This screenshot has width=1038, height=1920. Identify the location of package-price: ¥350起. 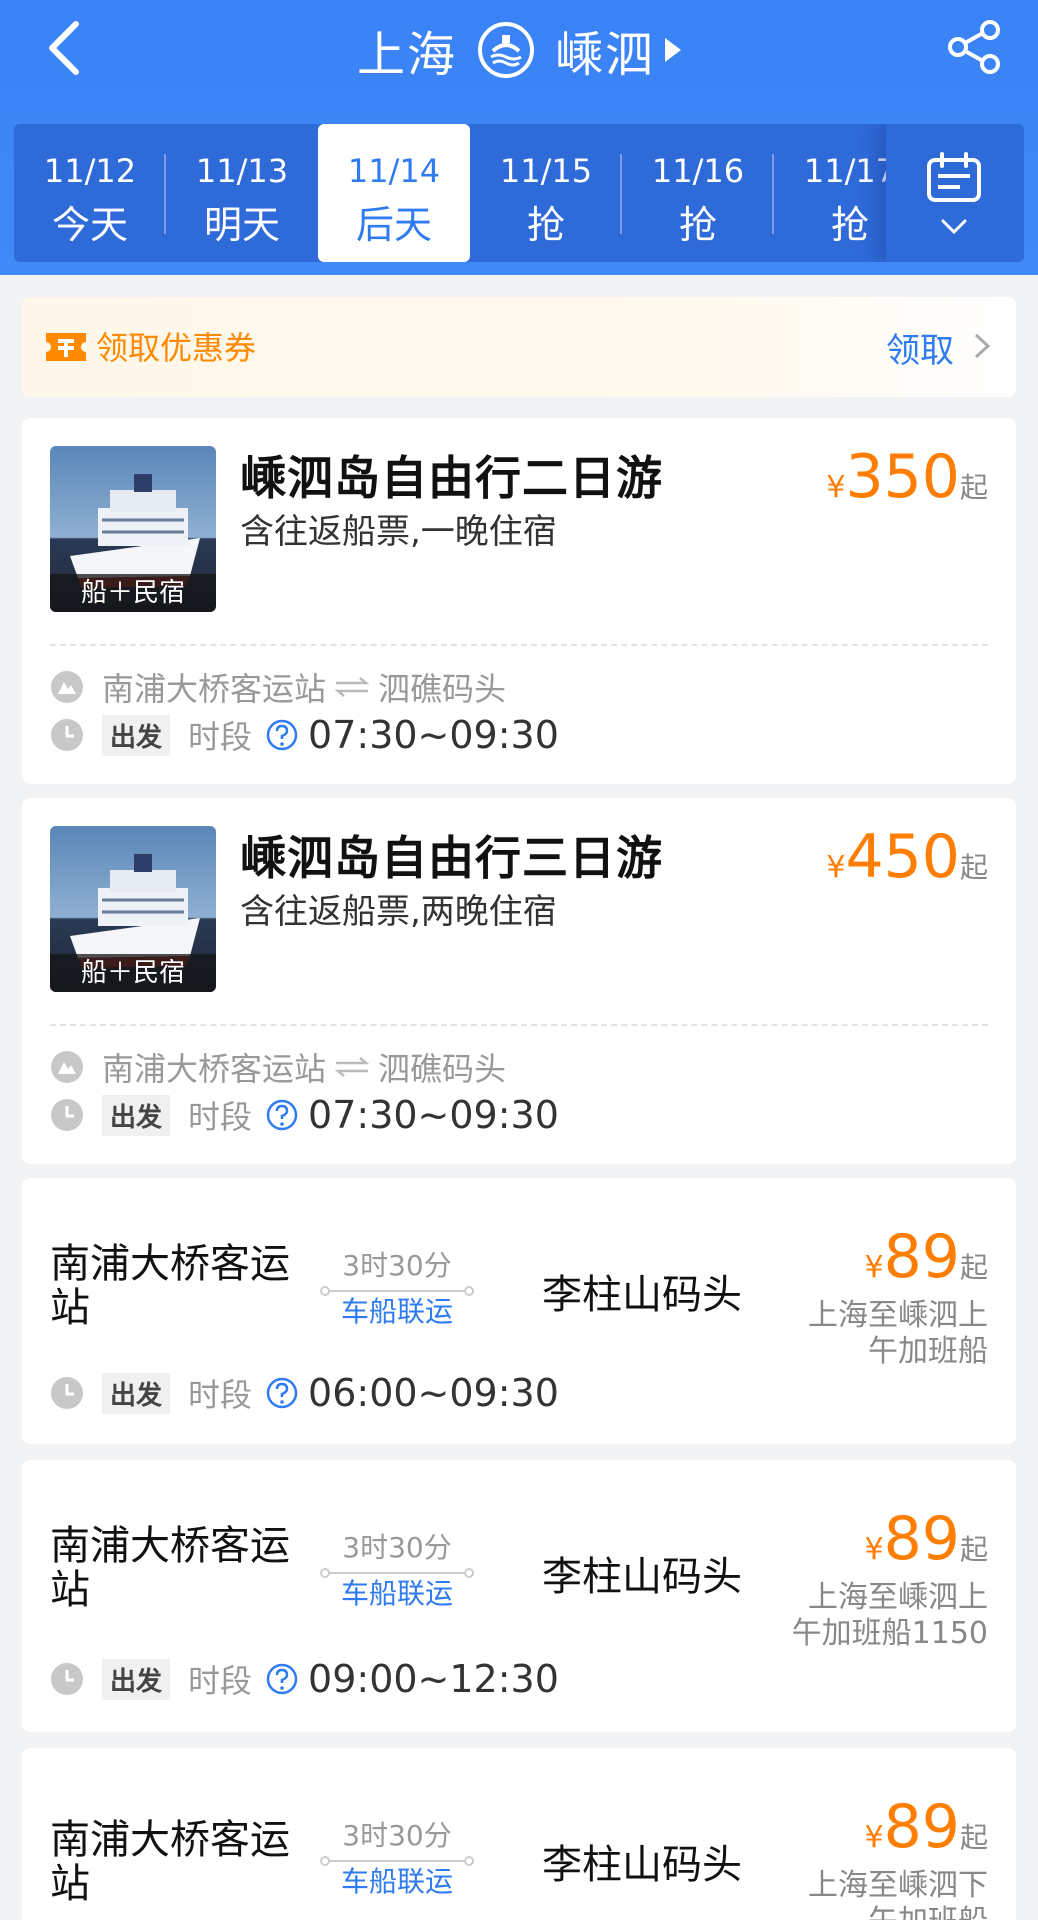
(907, 477).